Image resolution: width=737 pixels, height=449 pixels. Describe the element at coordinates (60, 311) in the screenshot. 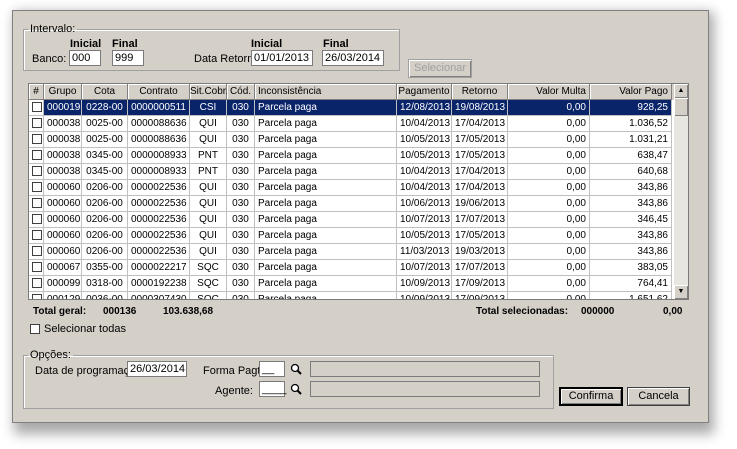

I see `total-geral-label: Total geral:` at that location.